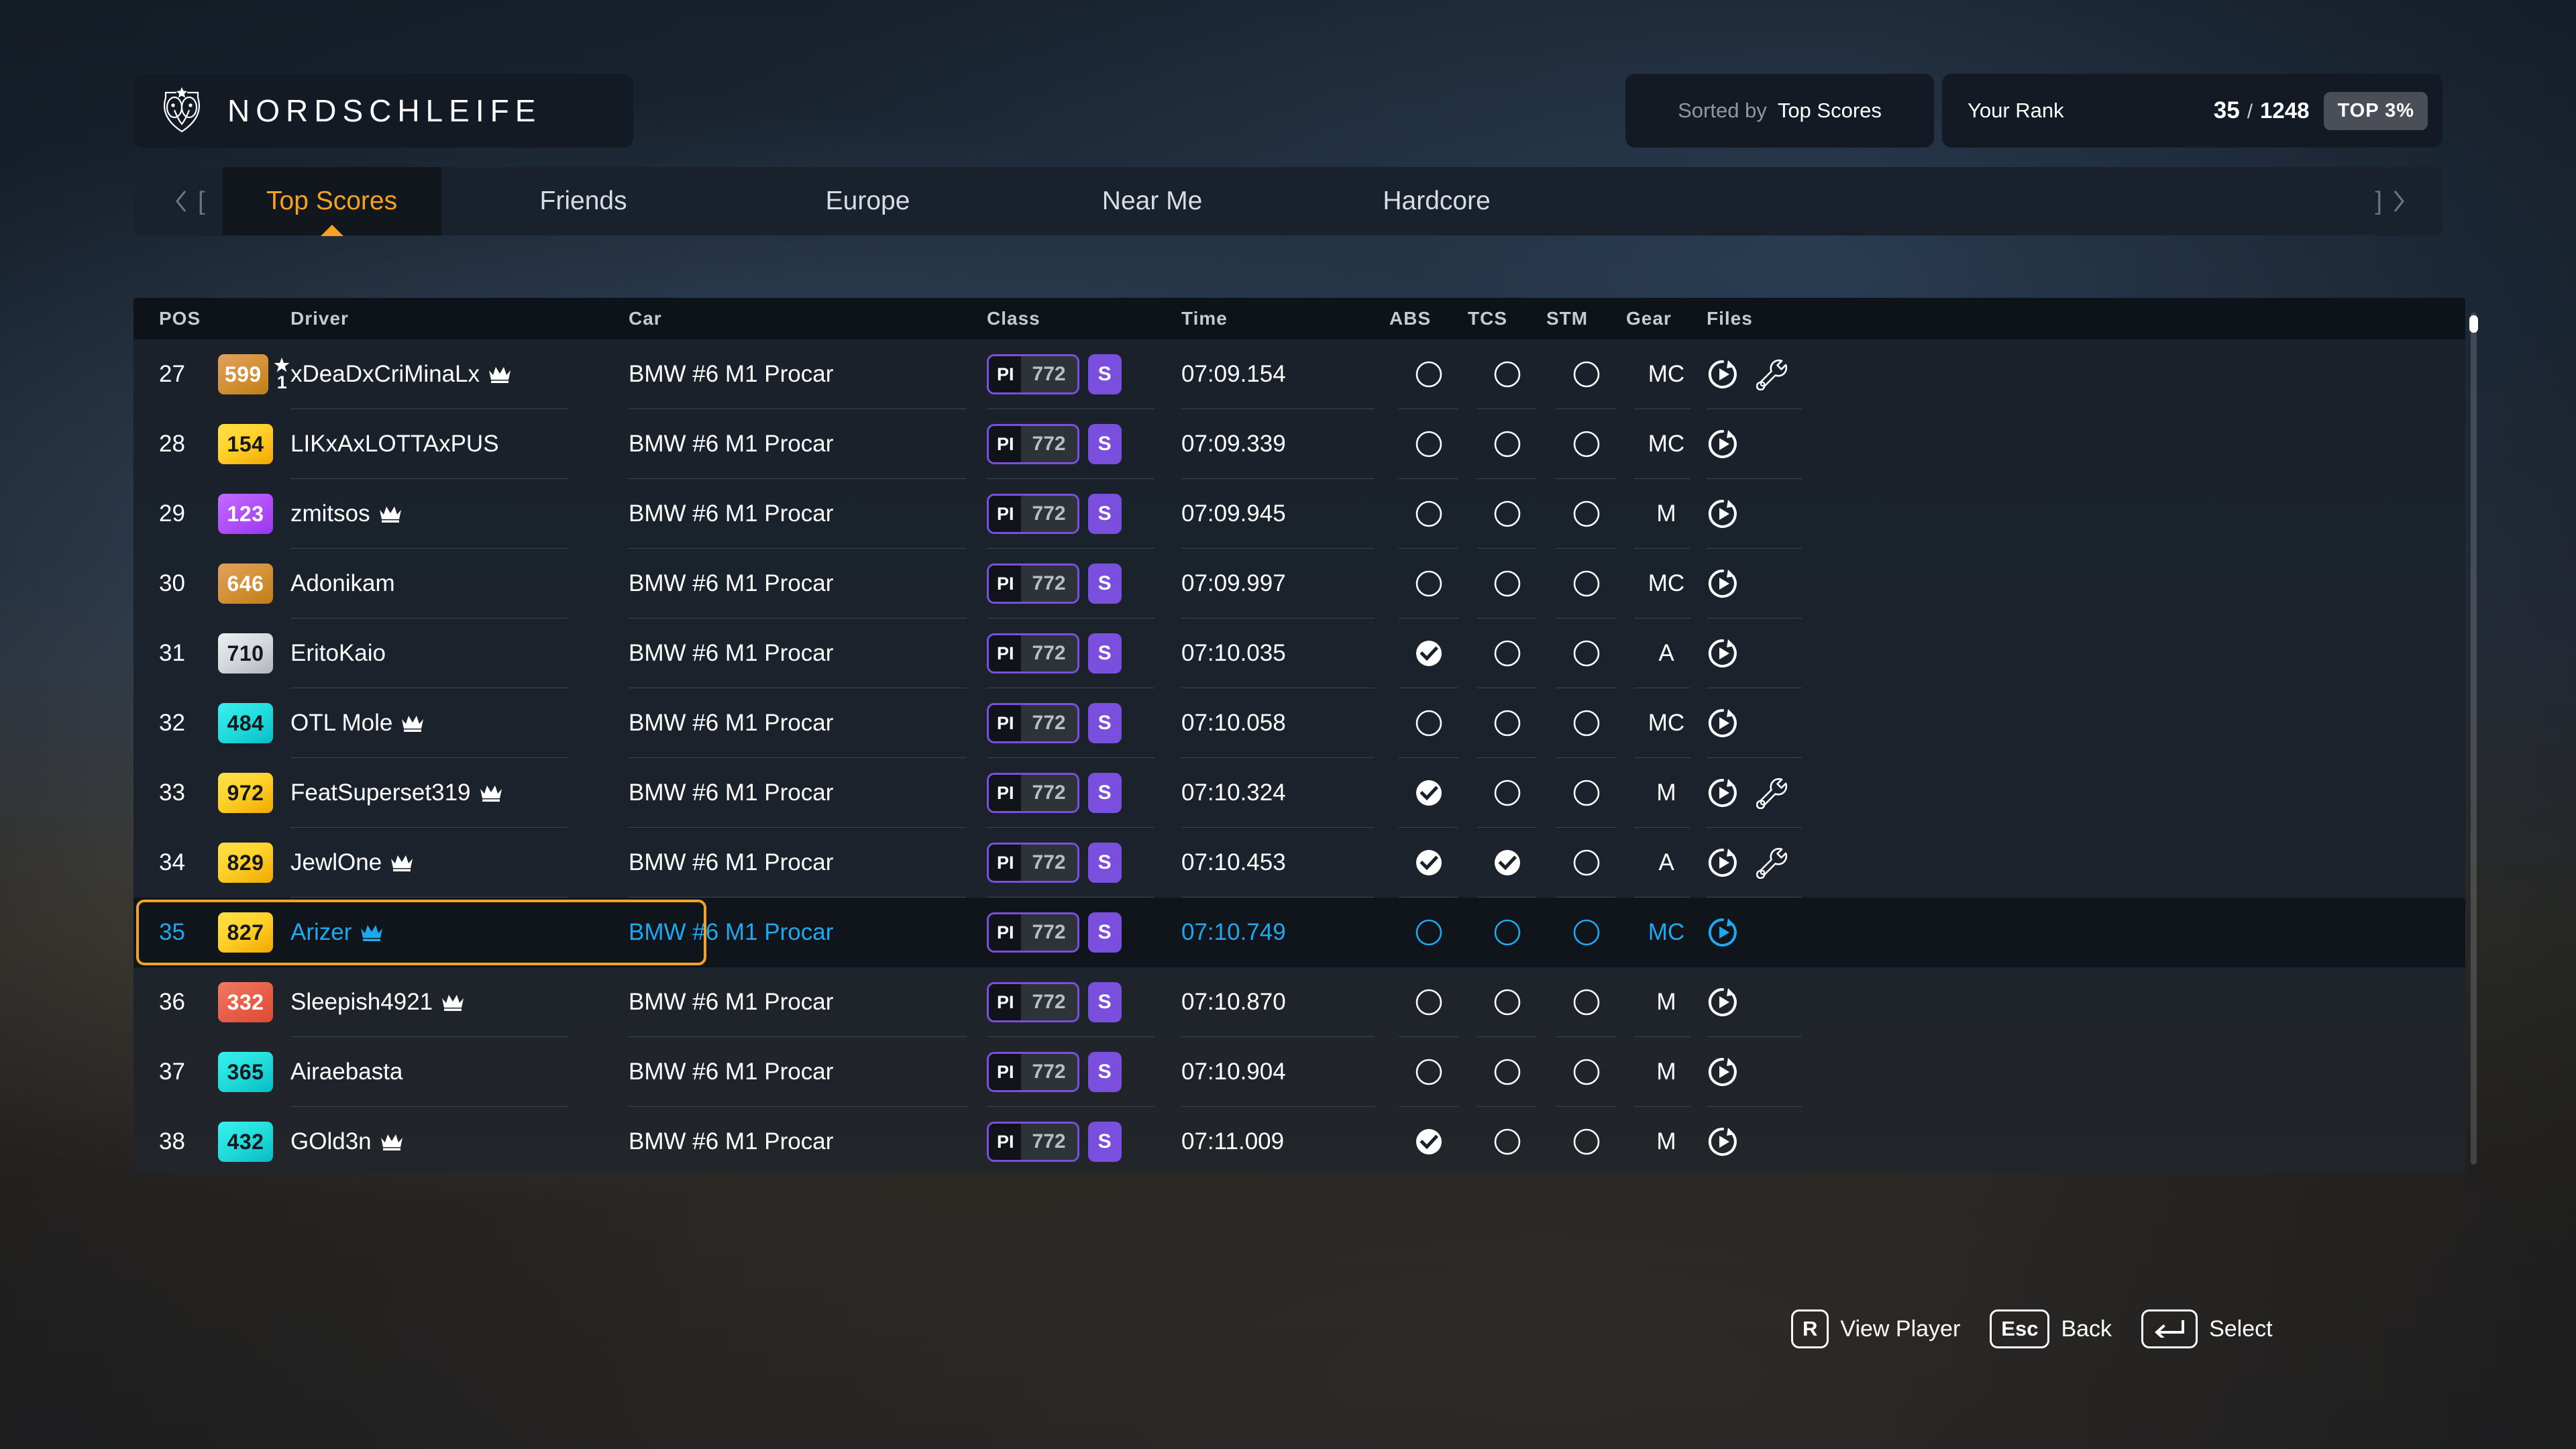 The width and height of the screenshot is (2576, 1449). What do you see at coordinates (1586, 318) in the screenshot?
I see `column-header-stm: STM` at bounding box center [1586, 318].